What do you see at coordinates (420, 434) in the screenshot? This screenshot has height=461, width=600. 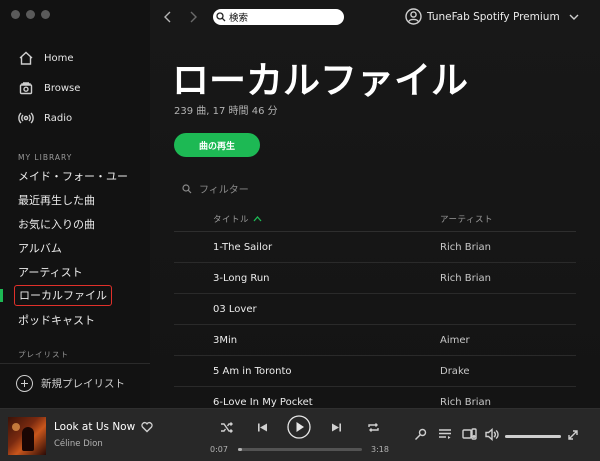 I see `microphone-icon` at bounding box center [420, 434].